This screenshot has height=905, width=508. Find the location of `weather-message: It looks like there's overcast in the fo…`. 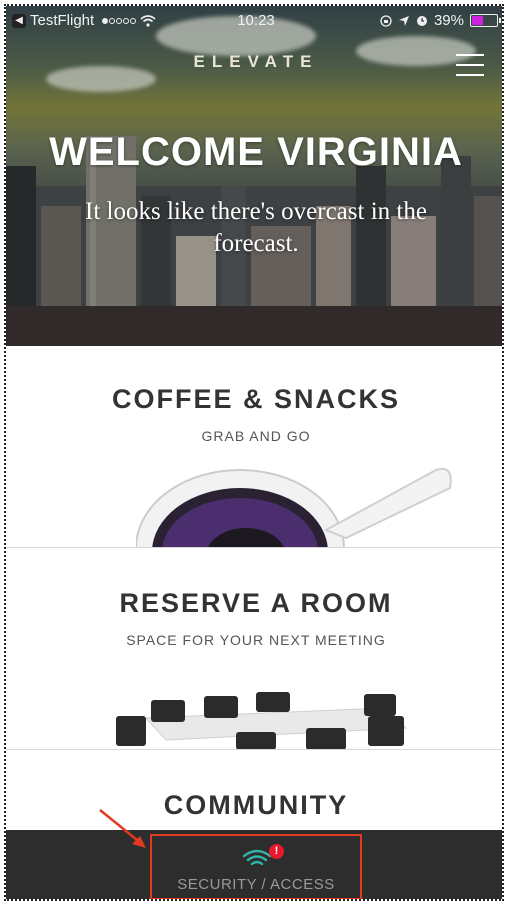

weather-message: It looks like there's overcast in the fo… is located at coordinates (256, 227).